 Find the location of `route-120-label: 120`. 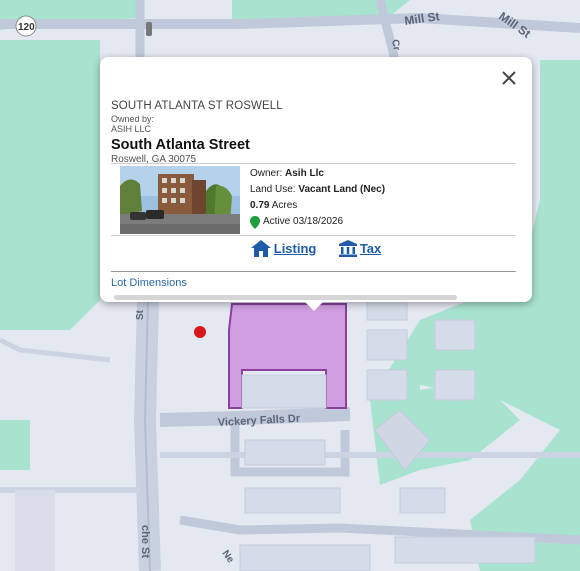

route-120-label: 120 is located at coordinates (26, 27).